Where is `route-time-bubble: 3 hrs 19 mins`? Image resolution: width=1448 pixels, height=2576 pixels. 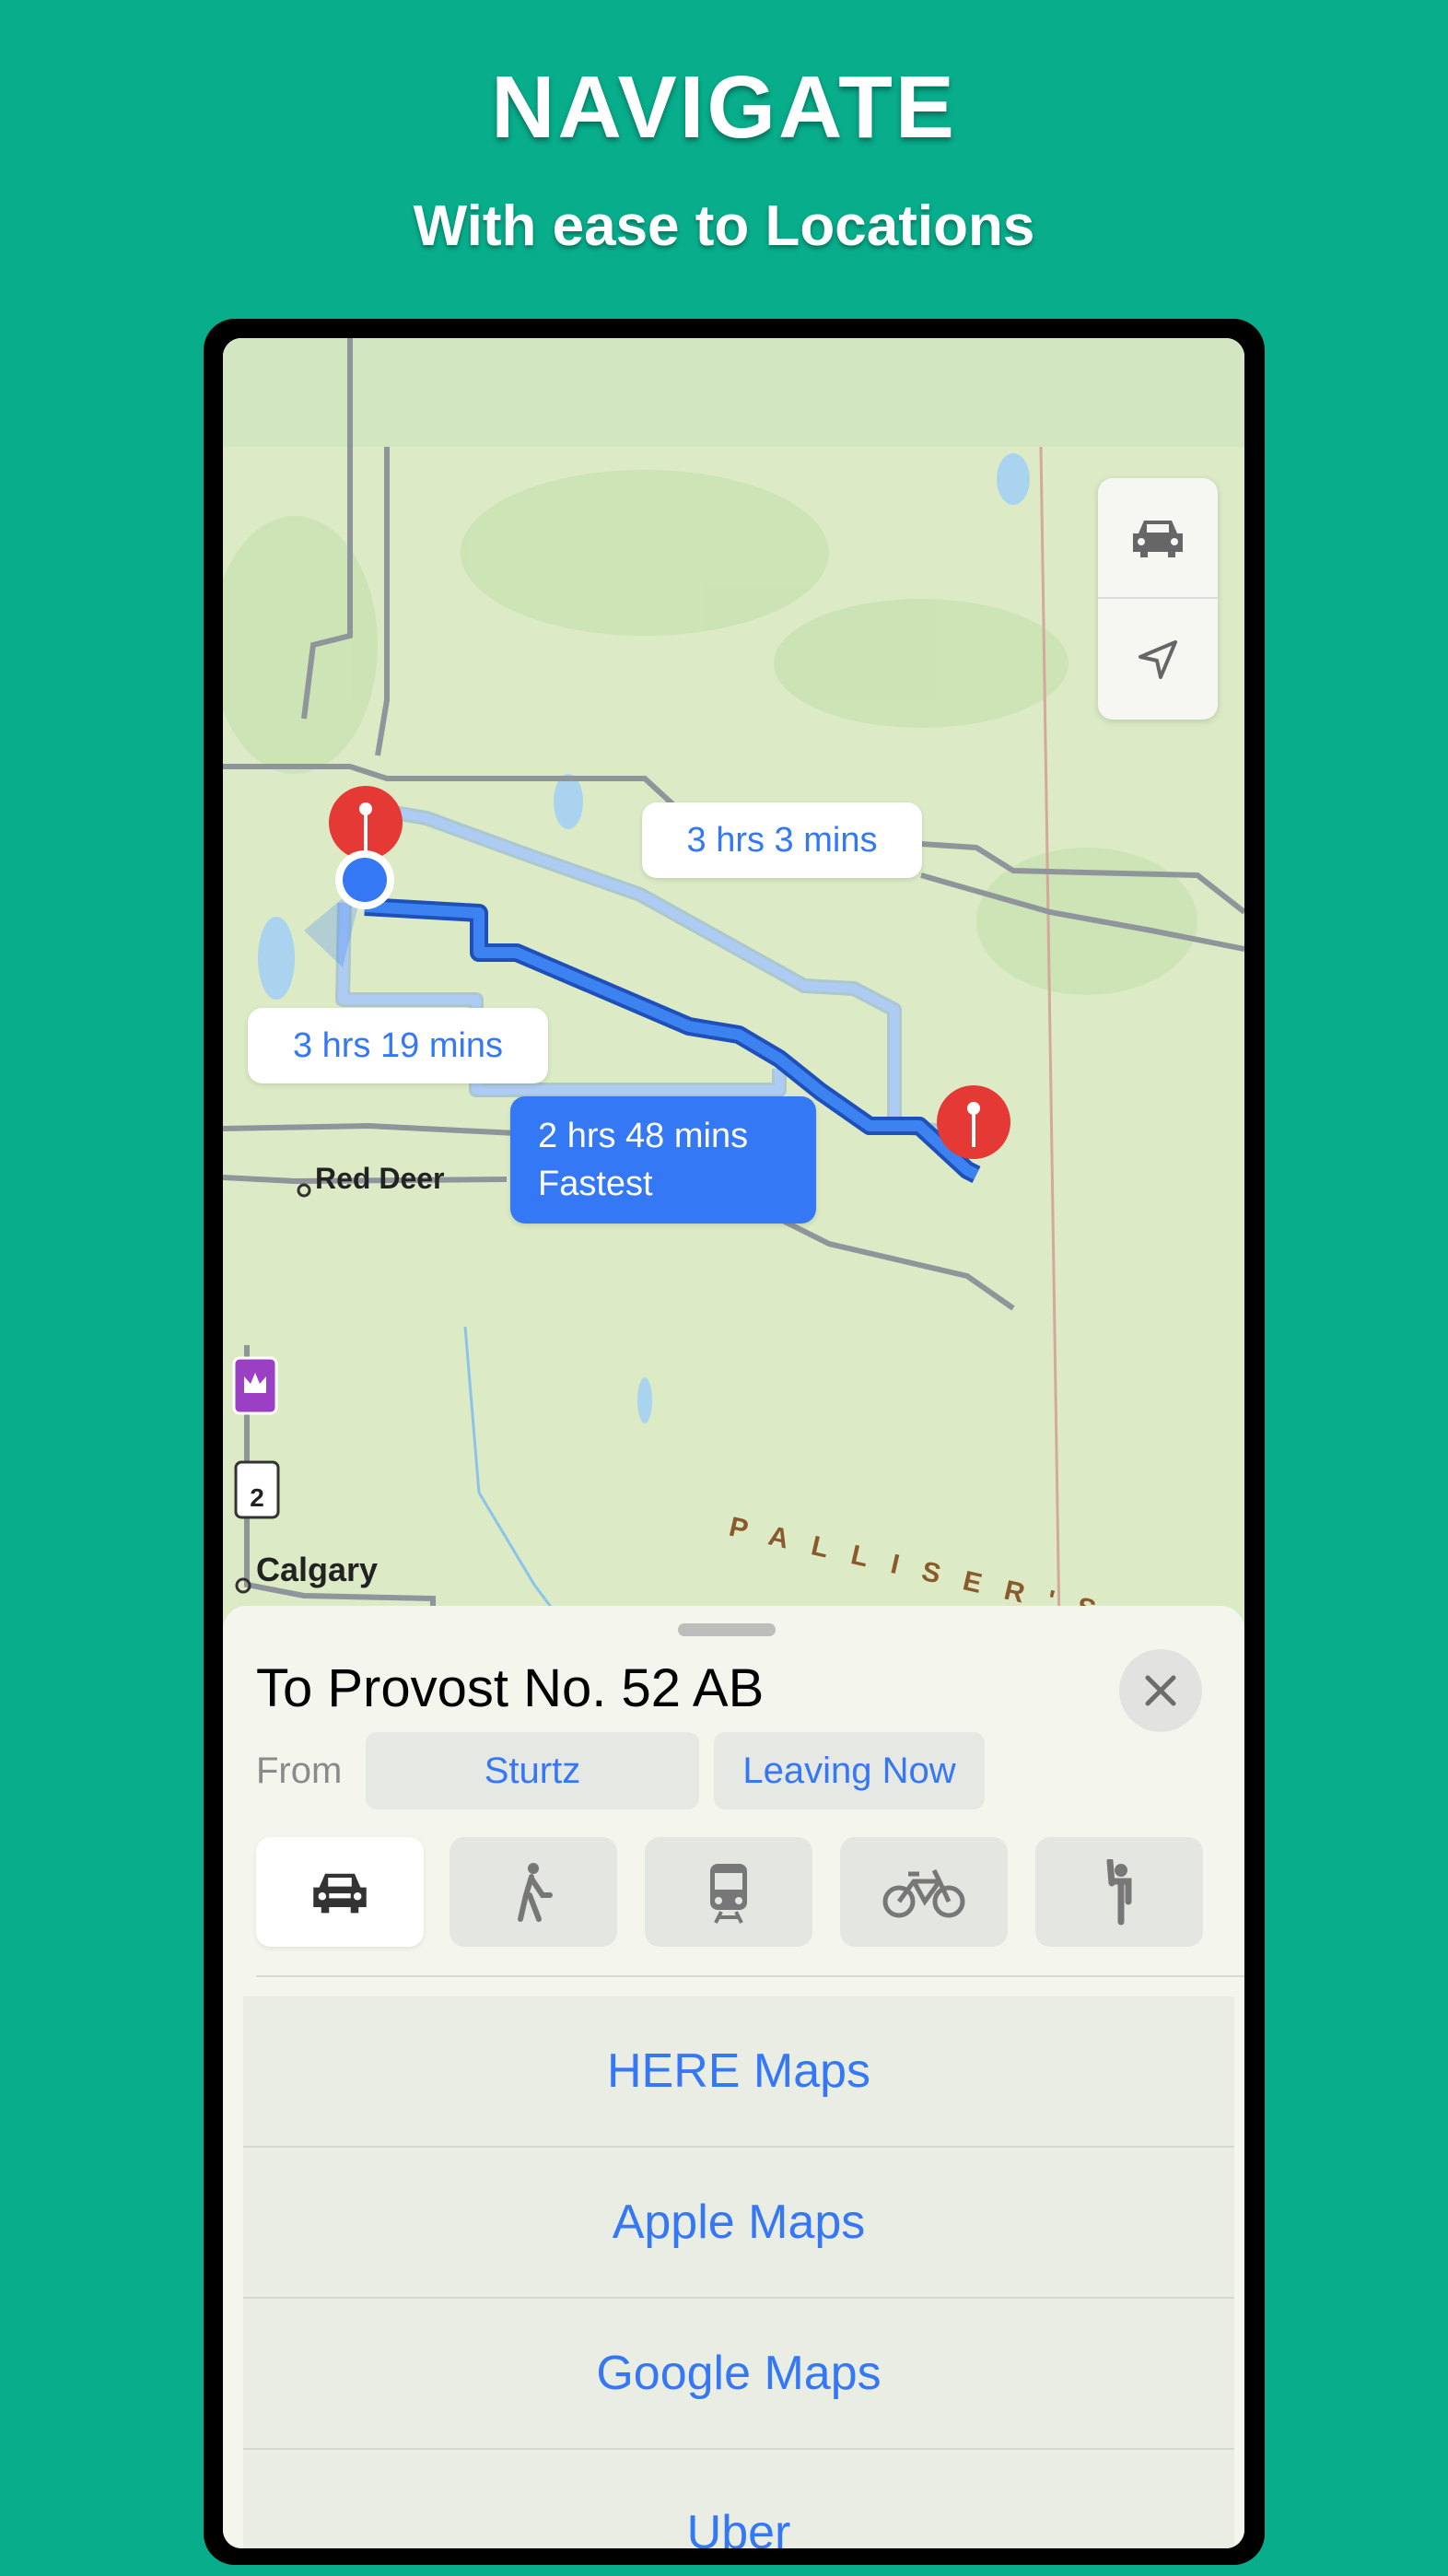
route-time-bubble: 3 hrs 19 mins is located at coordinates (398, 1045).